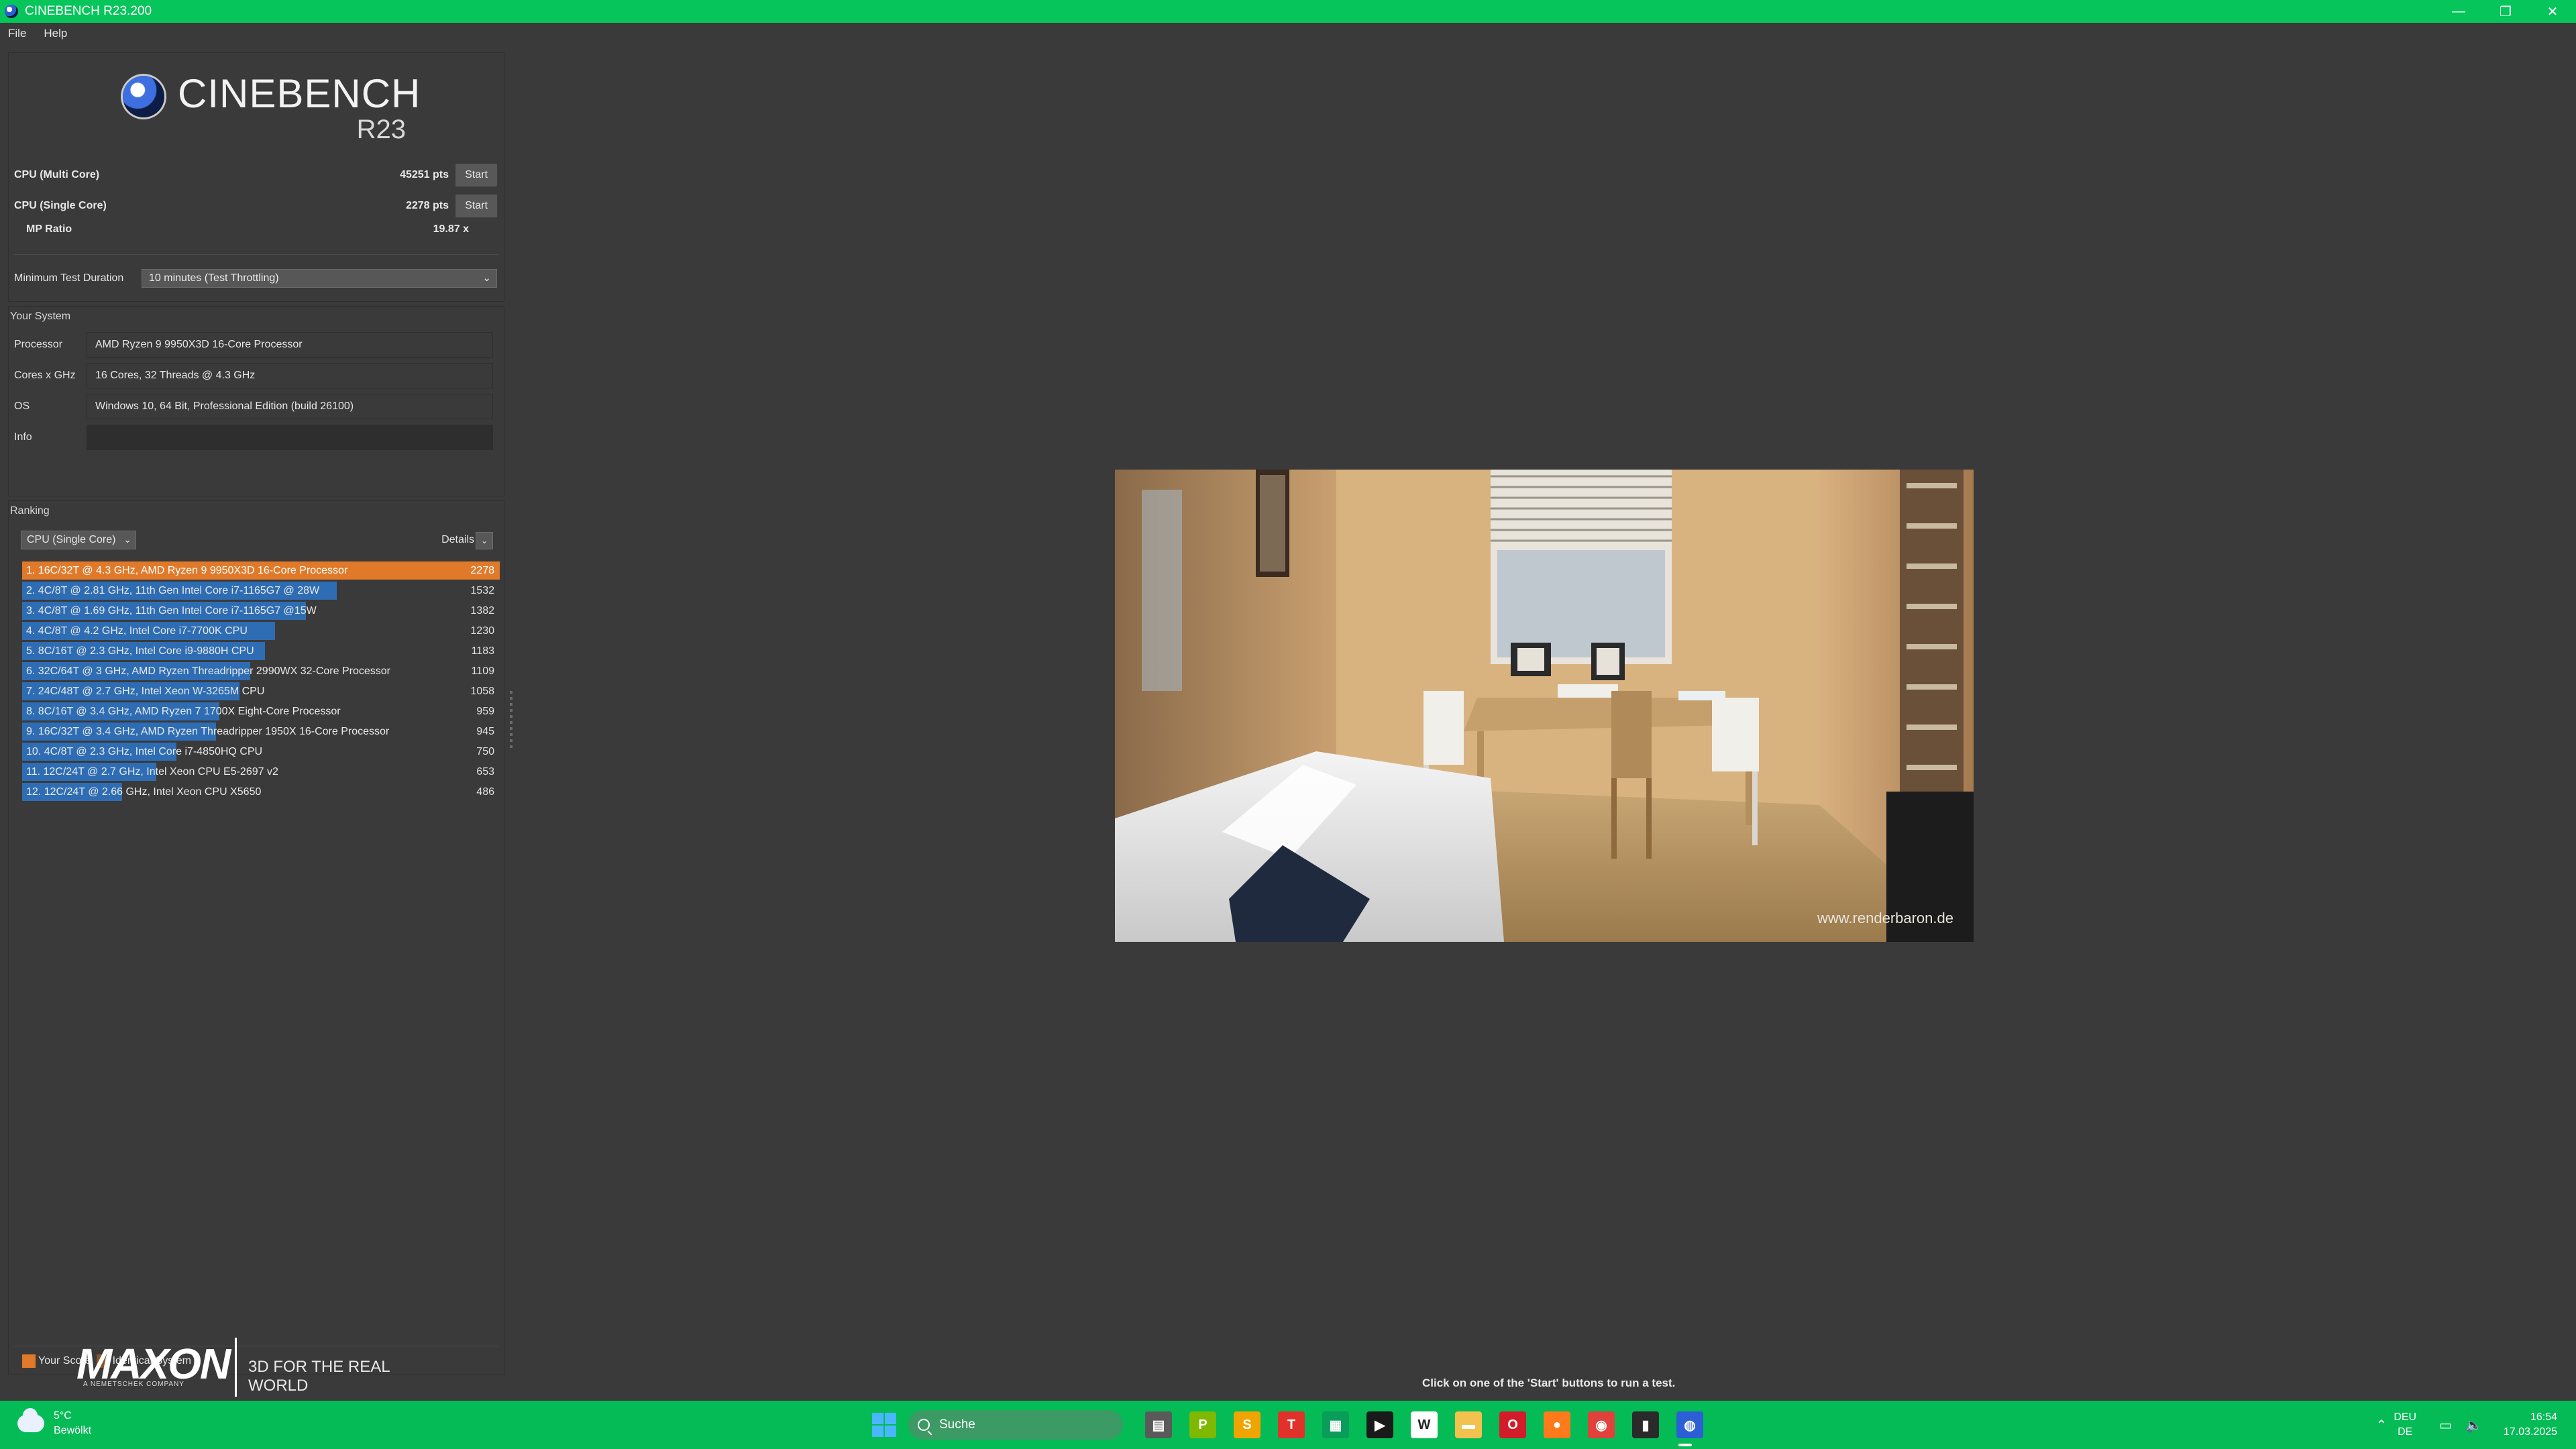 This screenshot has height=1449, width=2576. I want to click on panel-resize-handle, so click(511, 721).